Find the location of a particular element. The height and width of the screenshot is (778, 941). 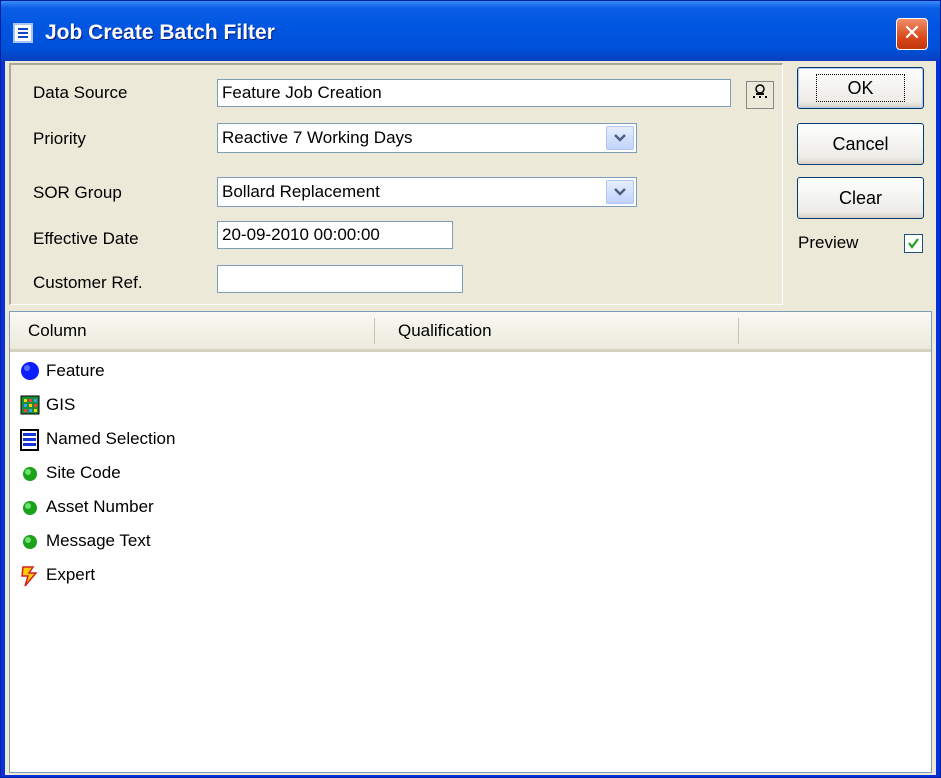

data-source-field: Feature Job Creation is located at coordinates (474, 93).